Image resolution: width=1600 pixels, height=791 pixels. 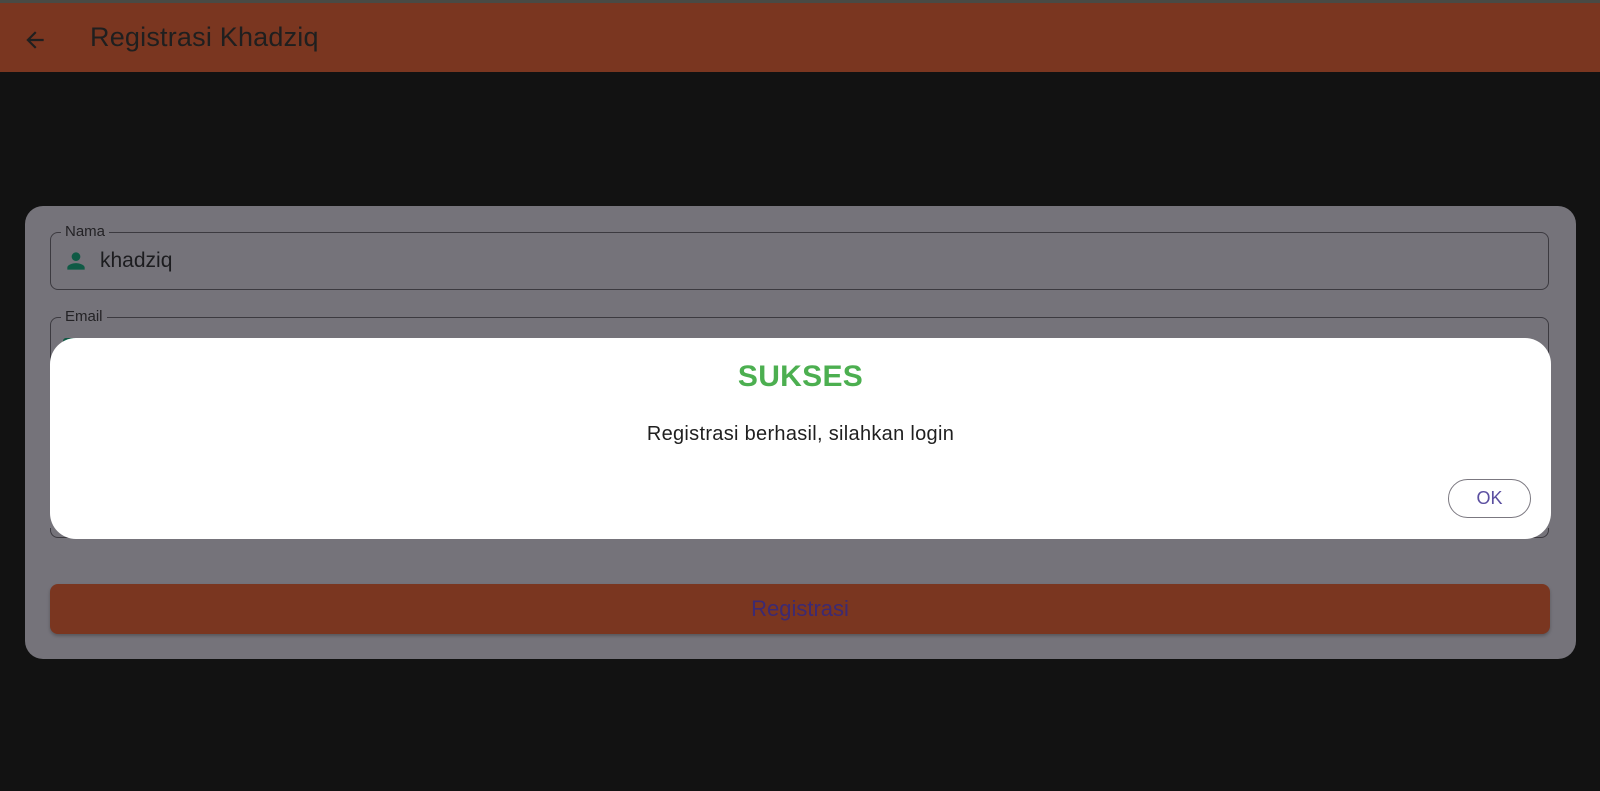 What do you see at coordinates (800, 376) in the screenshot?
I see `dialog-title: SUKSES` at bounding box center [800, 376].